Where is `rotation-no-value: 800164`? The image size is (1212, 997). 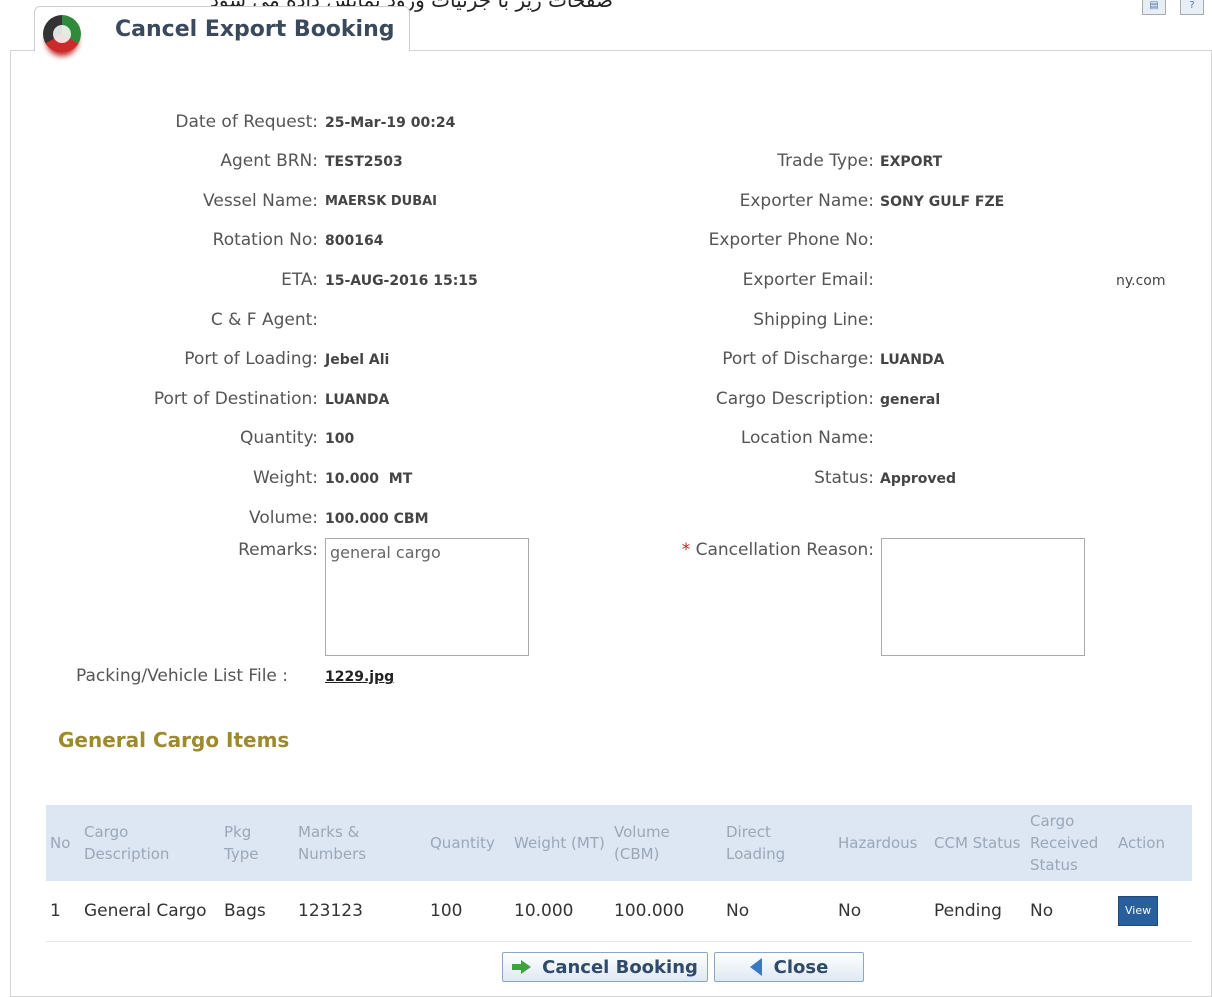 rotation-no-value: 800164 is located at coordinates (354, 241).